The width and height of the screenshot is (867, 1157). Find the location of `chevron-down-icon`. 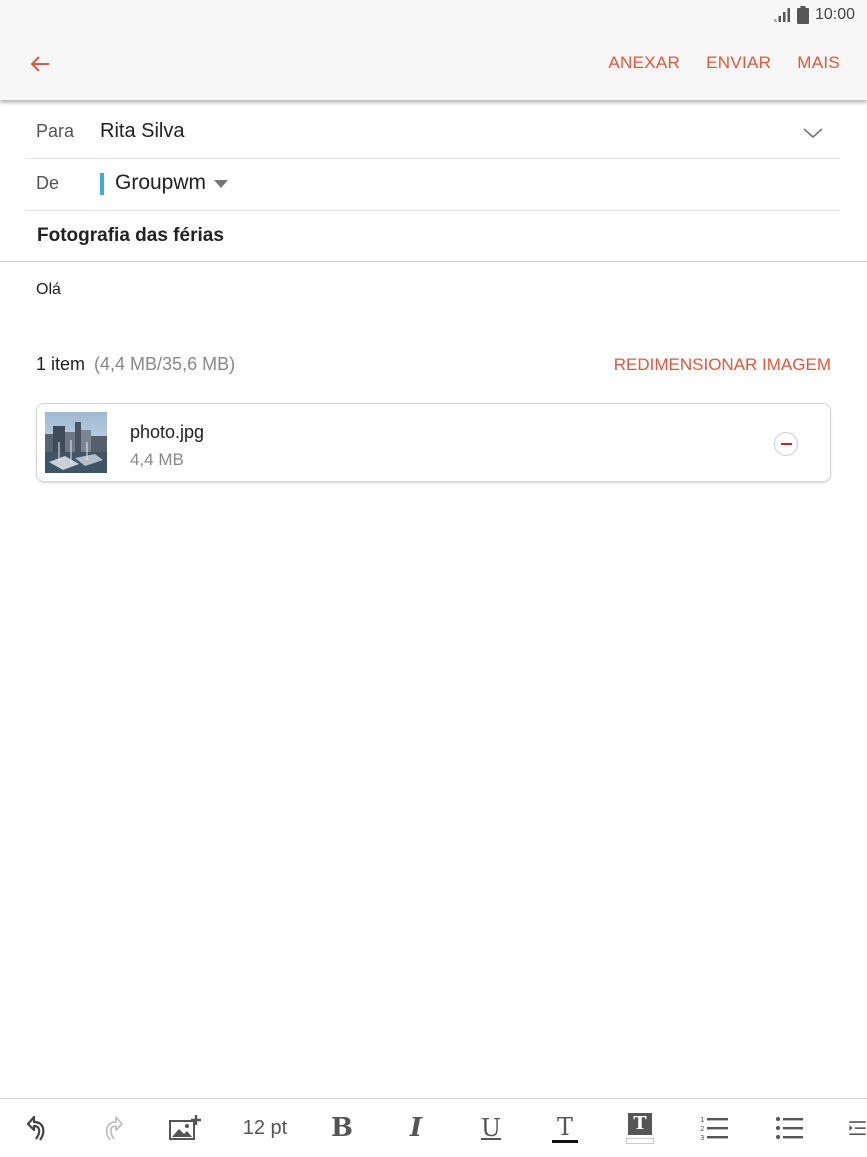

chevron-down-icon is located at coordinates (813, 133).